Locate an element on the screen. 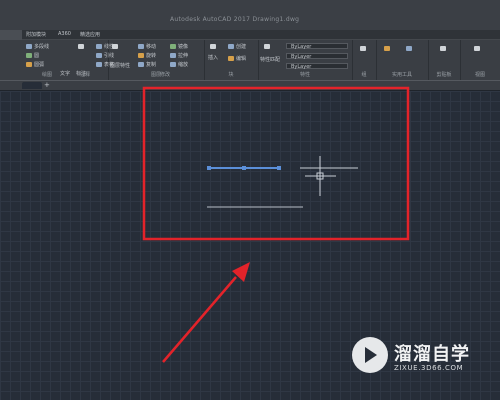 The height and width of the screenshot is (400, 500). watermark-name: 溜溜自学 is located at coordinates (432, 354).